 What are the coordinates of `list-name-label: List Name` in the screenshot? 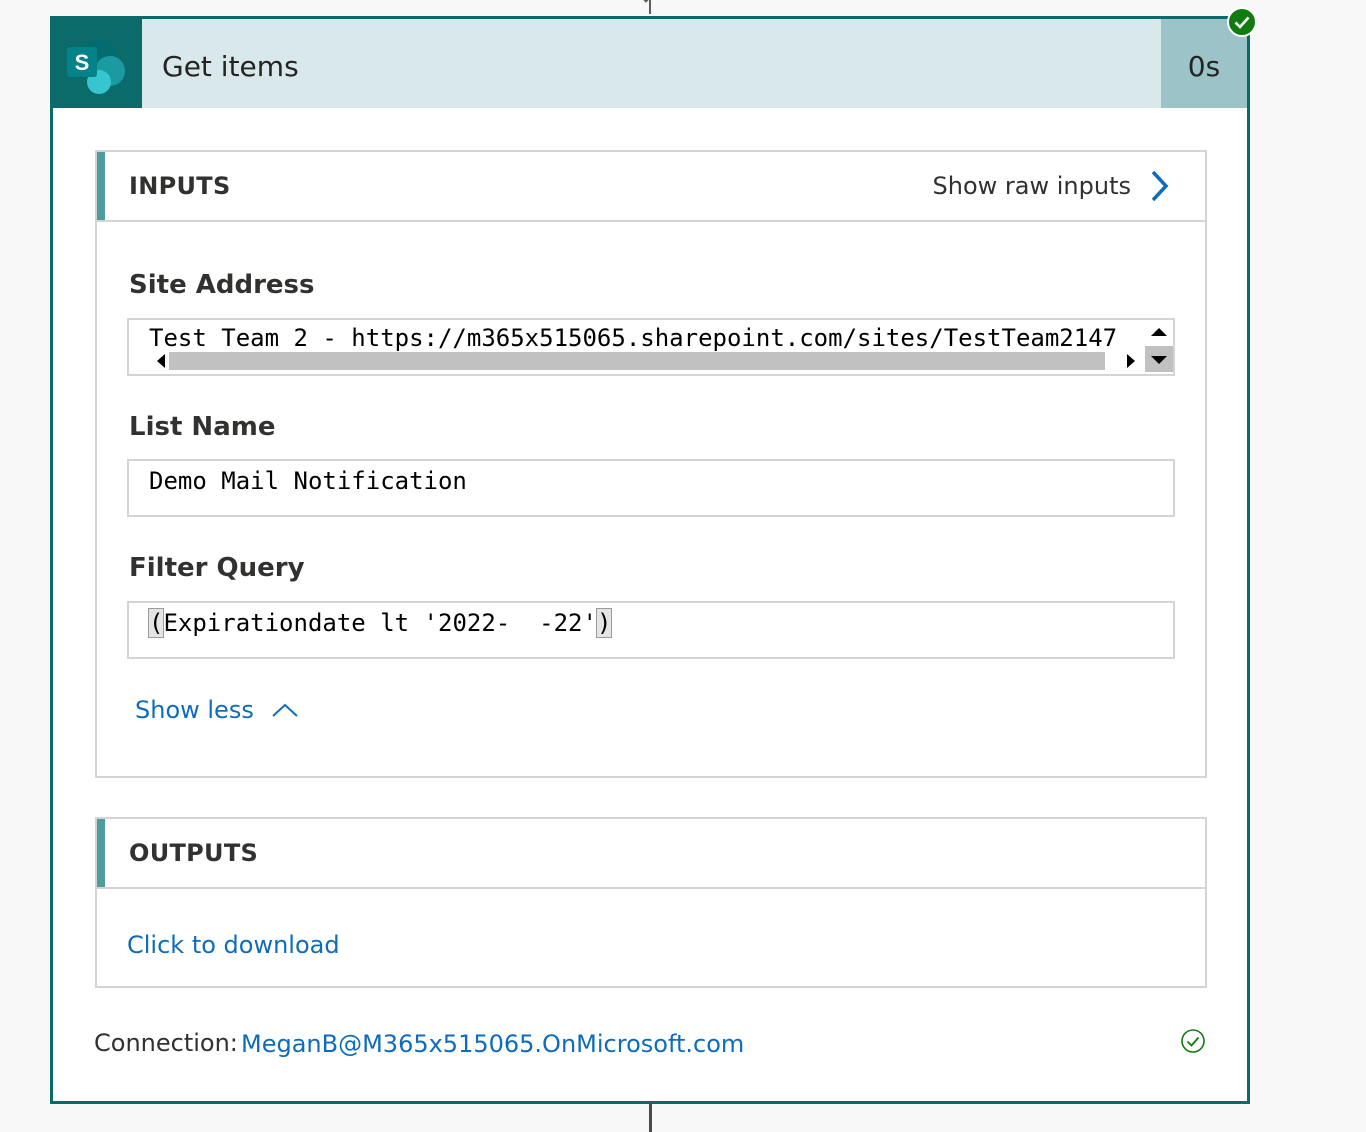 It's located at (202, 427).